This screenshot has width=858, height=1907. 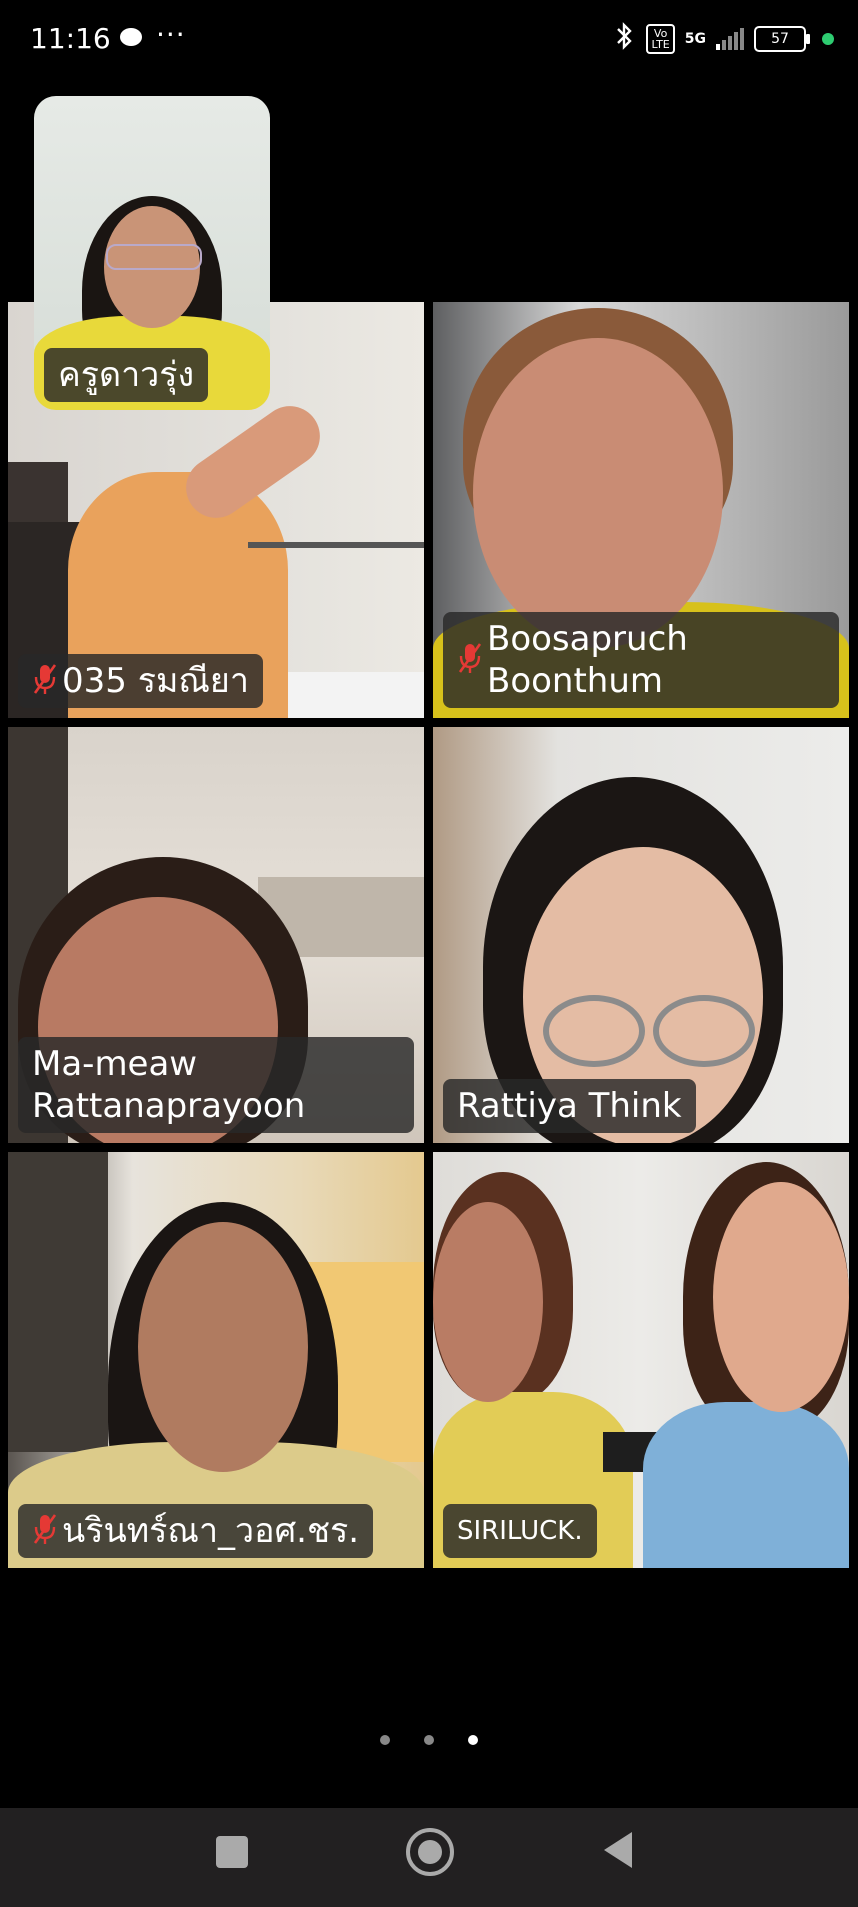 I want to click on participant-name-label: นรินทร์ณา_วอศ.ชร., so click(x=196, y=1531).